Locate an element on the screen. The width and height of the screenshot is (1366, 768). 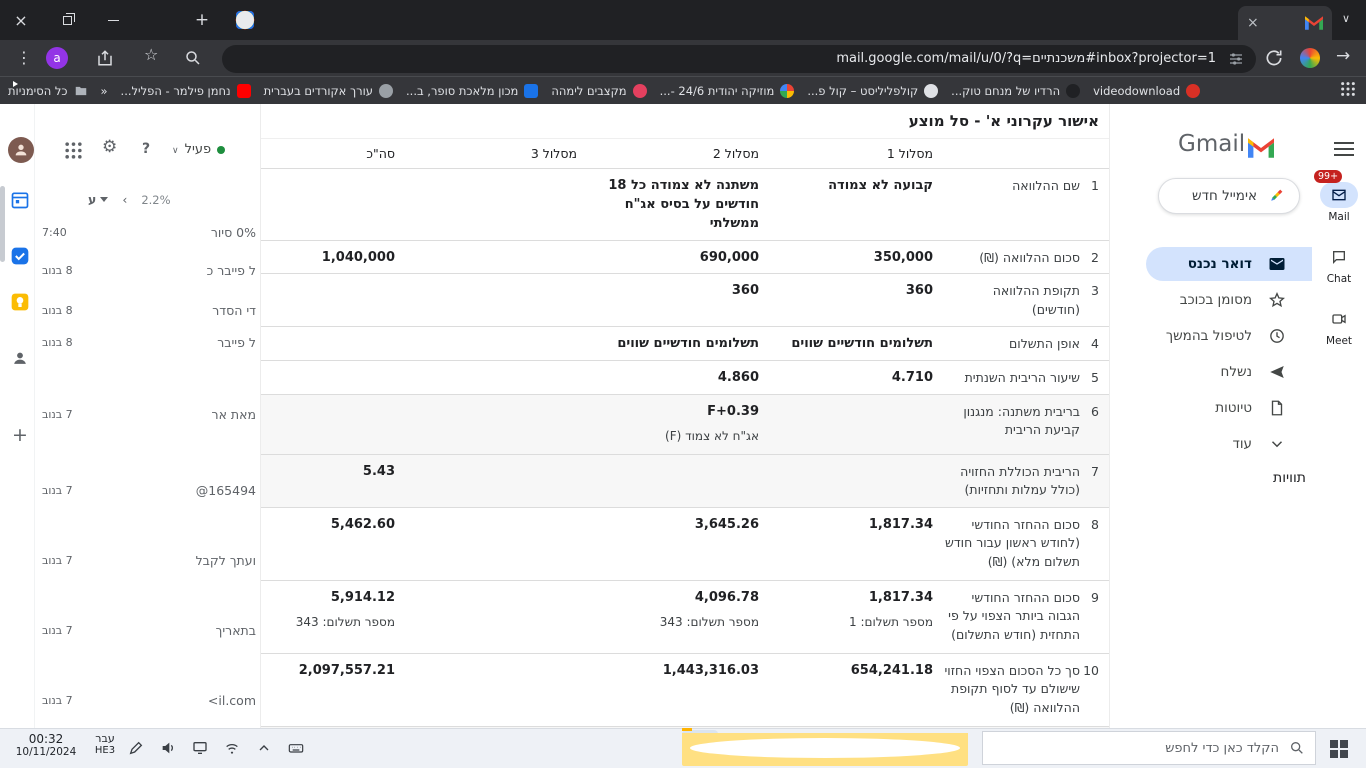
taskbar-search-input: הקלד כאן כדי לחפש is located at coordinates (1149, 748).